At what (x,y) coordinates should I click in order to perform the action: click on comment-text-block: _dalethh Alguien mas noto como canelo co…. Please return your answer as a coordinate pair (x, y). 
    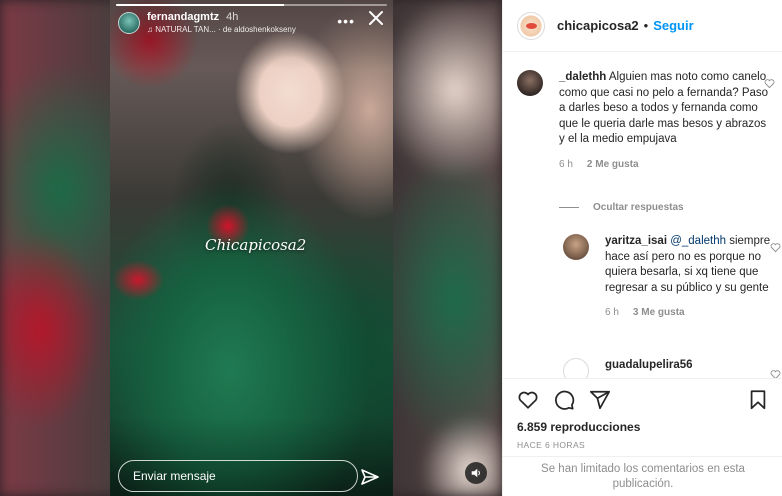
    Looking at the image, I should click on (664, 121).